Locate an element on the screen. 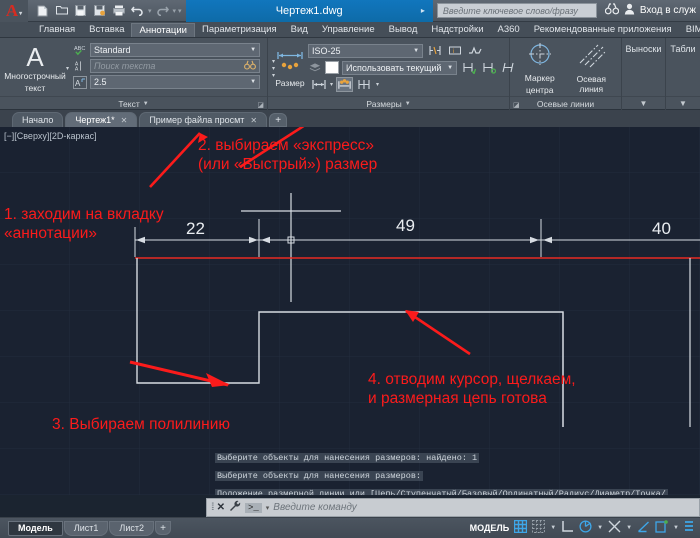  ribbon-tab-insert: Вставка is located at coordinates (106, 29).